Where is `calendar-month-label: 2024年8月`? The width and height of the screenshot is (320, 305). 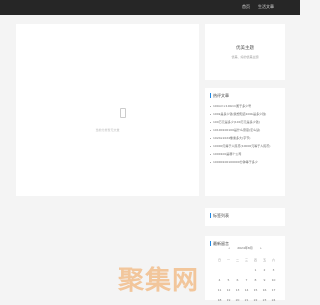
calendar-month-label: 2024年8月 is located at coordinates (245, 248).